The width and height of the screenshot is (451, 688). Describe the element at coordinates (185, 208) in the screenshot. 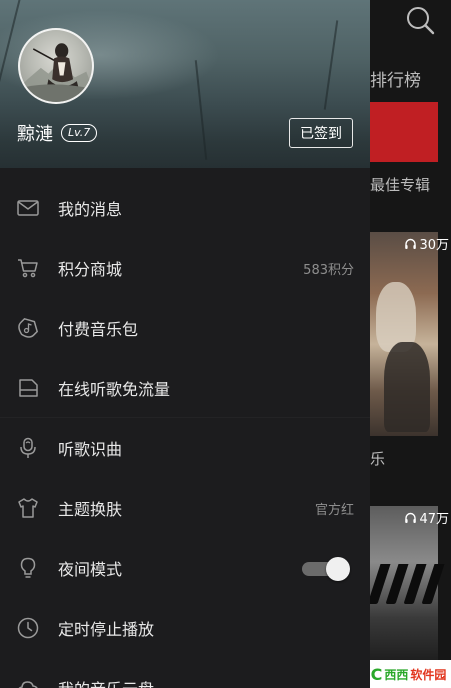

I see `menu-item-messages: 我的消息` at that location.